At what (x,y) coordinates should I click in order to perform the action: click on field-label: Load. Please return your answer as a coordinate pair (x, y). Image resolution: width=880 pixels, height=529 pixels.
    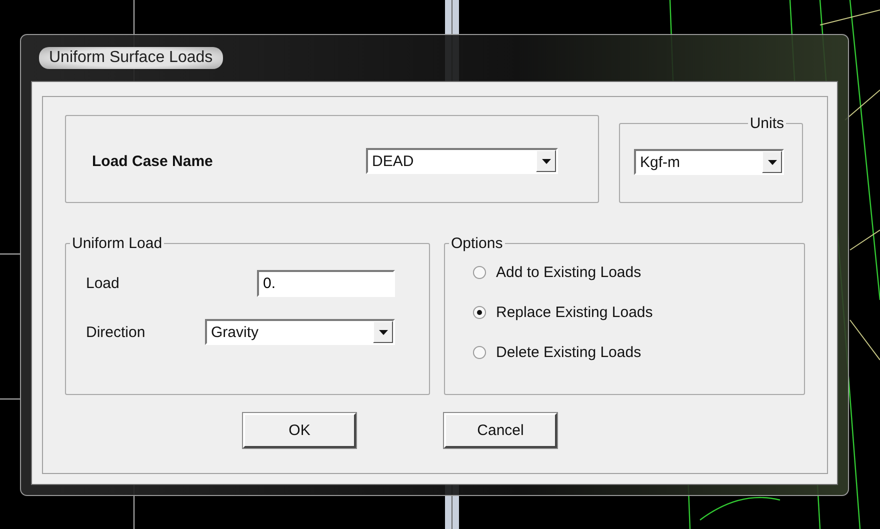
    Looking at the image, I should click on (103, 283).